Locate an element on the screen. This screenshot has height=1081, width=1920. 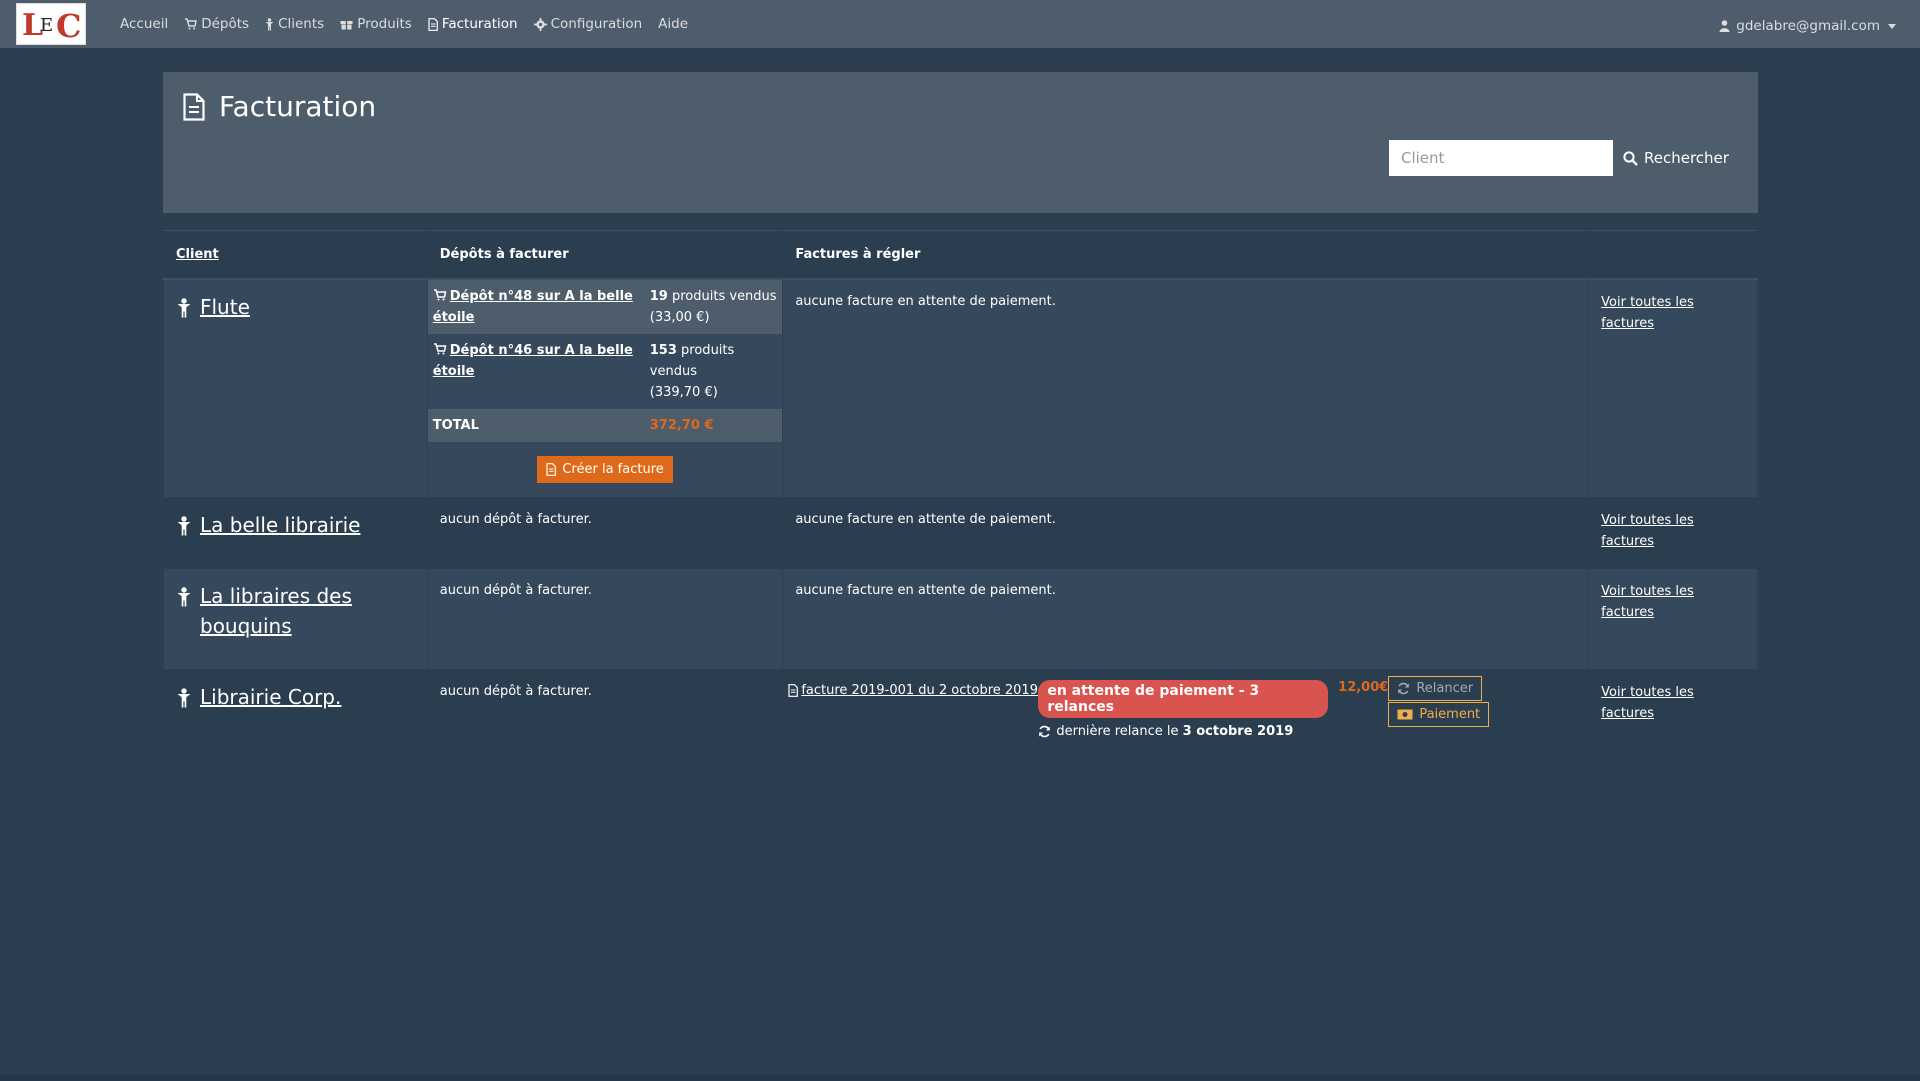
refresh-icon is located at coordinates (1044, 731).